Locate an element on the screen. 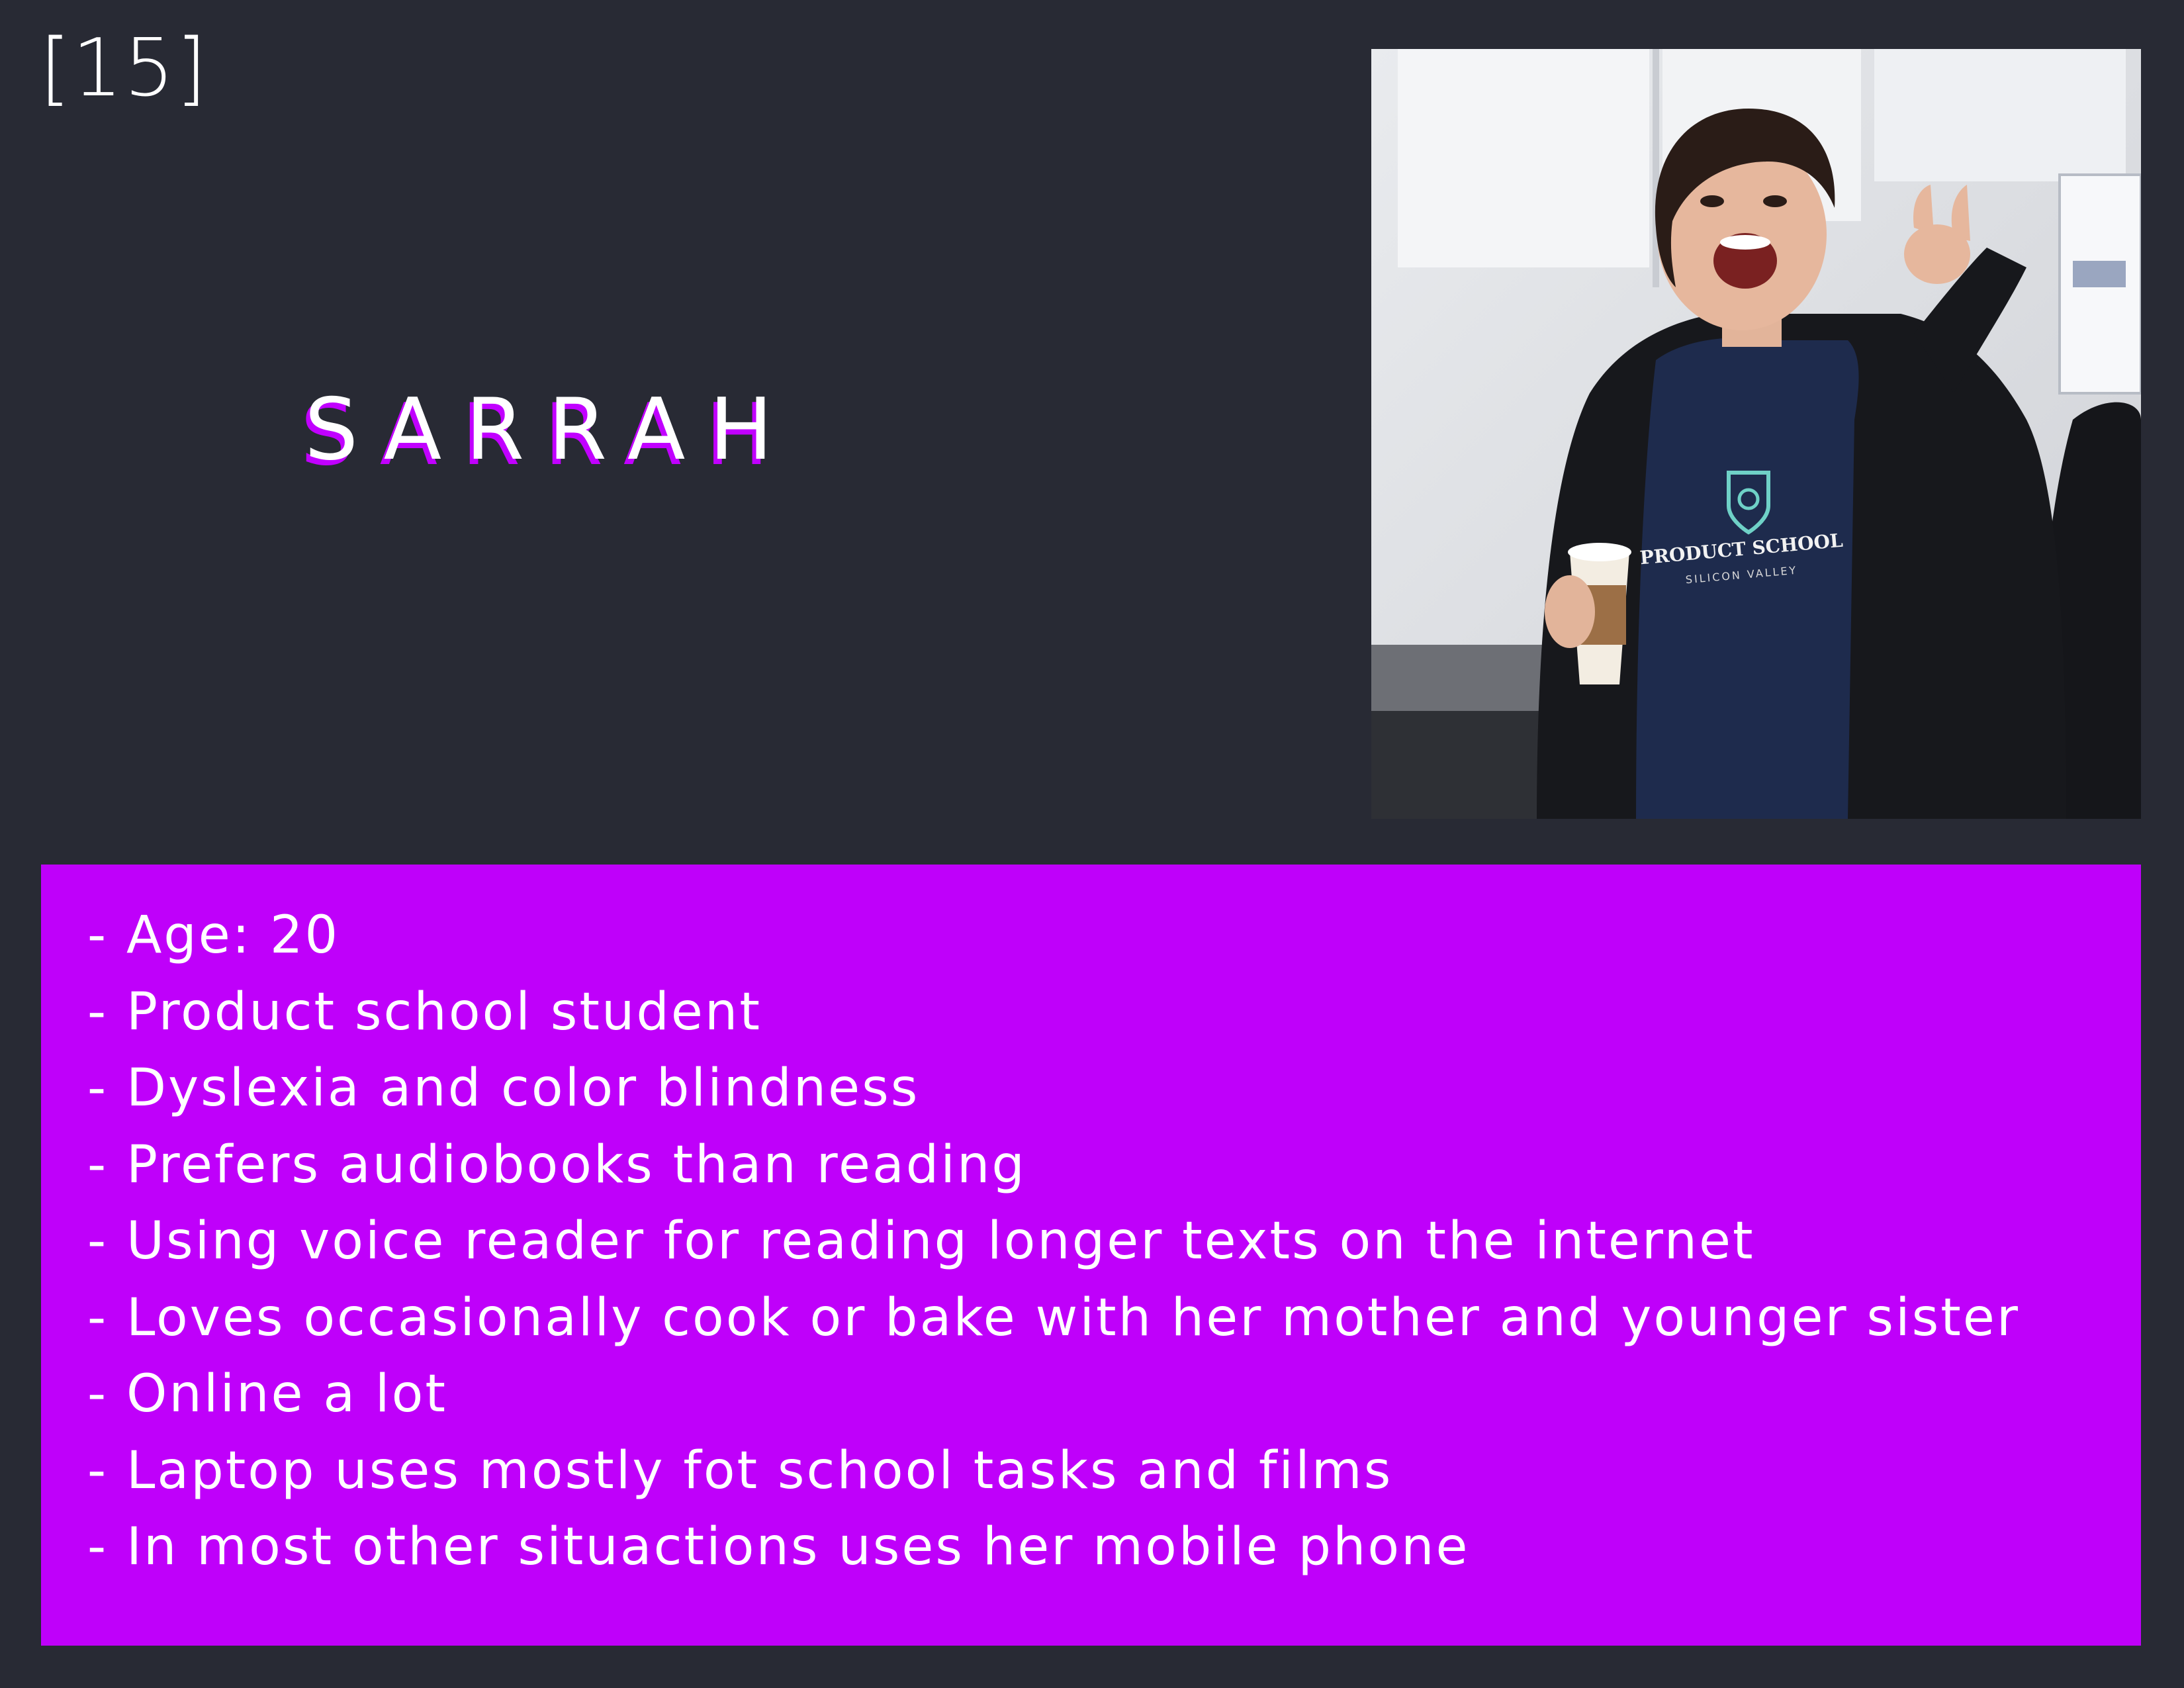 This screenshot has height=1688, width=2184. detail-age: - Age: 20 is located at coordinates (213, 935).